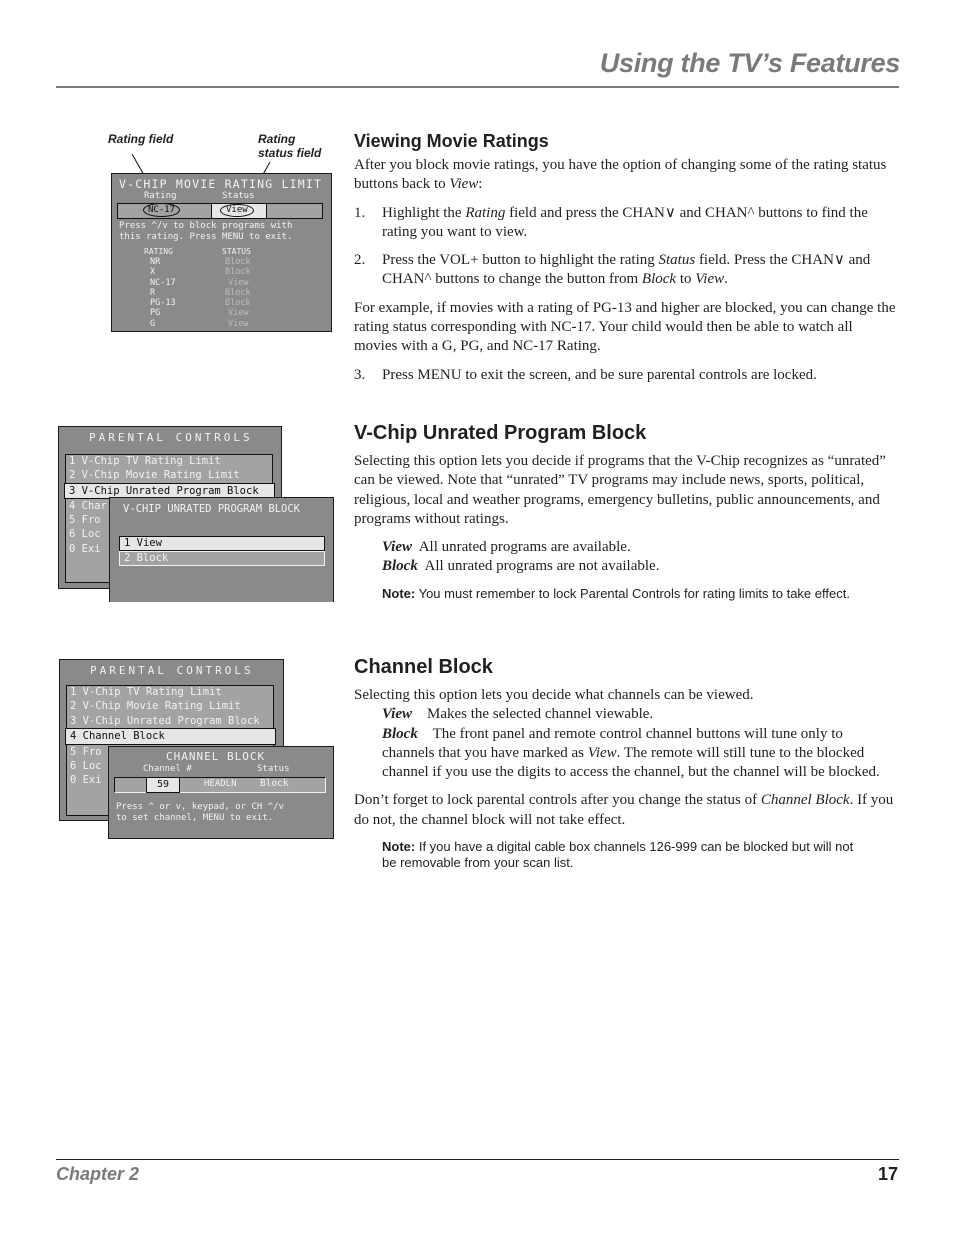 The height and width of the screenshot is (1235, 954). What do you see at coordinates (236, 251) in the screenshot?
I see `table-header-status: STATUS` at bounding box center [236, 251].